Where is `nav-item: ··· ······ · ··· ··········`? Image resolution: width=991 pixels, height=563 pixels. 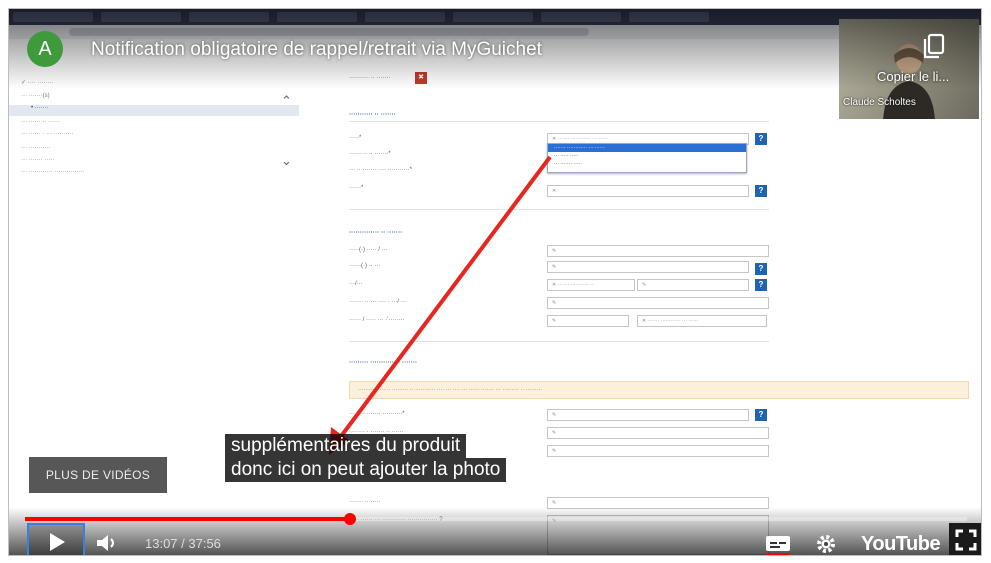 nav-item: ··· ······ · ··· ·········· is located at coordinates (47, 134).